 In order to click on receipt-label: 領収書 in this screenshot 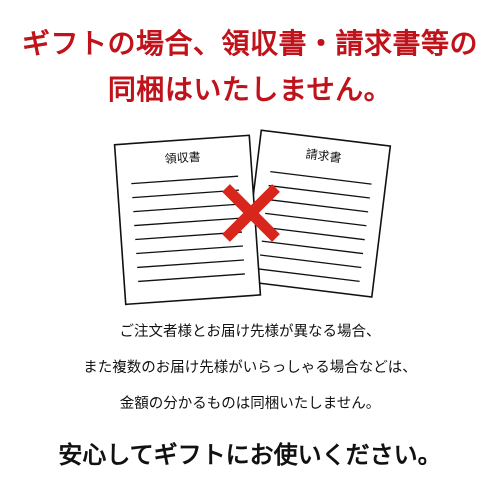, I will do `click(182, 157)`.